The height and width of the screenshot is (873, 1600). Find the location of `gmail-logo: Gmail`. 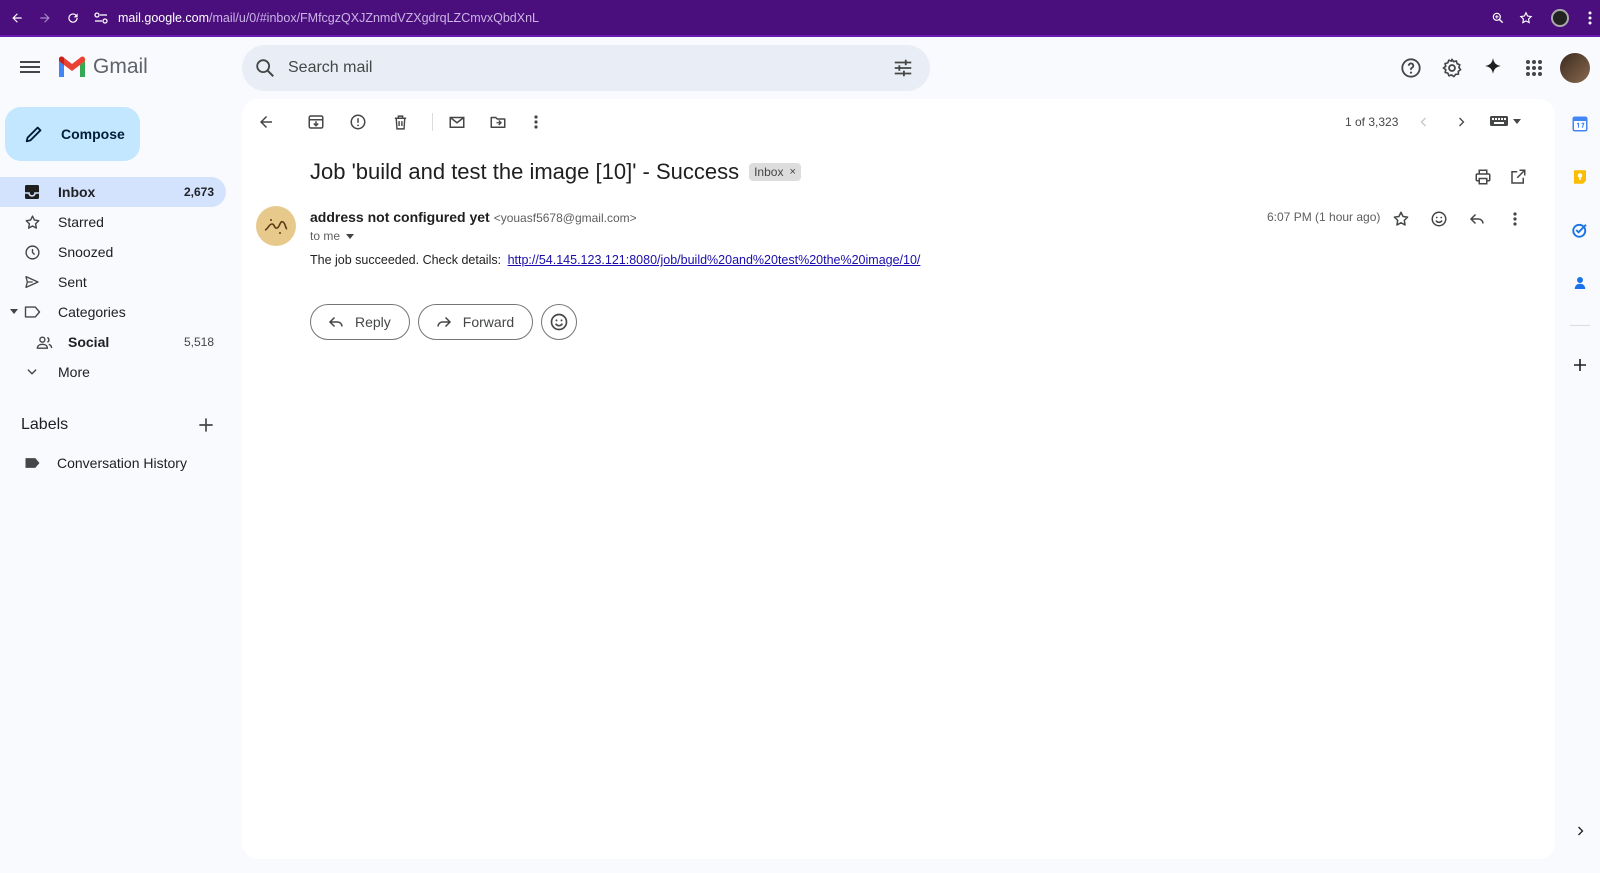

gmail-logo: Gmail is located at coordinates (102, 67).